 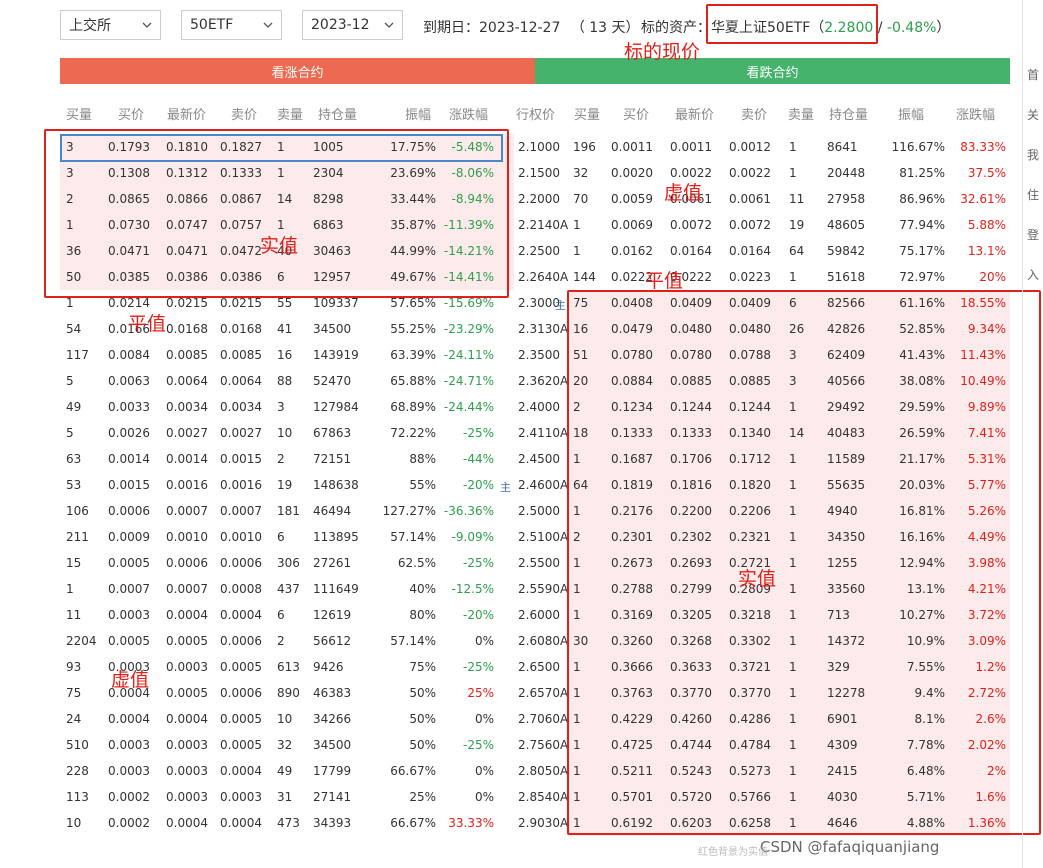 What do you see at coordinates (469, 115) in the screenshot?
I see `col-chg-call: 涨跌幅` at bounding box center [469, 115].